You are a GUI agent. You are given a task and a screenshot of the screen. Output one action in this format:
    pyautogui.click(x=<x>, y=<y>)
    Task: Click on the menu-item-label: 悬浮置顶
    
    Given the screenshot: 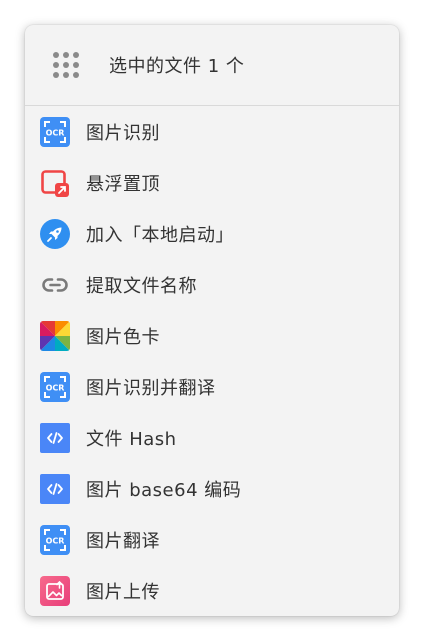 What is the action you would take?
    pyautogui.click(x=123, y=184)
    